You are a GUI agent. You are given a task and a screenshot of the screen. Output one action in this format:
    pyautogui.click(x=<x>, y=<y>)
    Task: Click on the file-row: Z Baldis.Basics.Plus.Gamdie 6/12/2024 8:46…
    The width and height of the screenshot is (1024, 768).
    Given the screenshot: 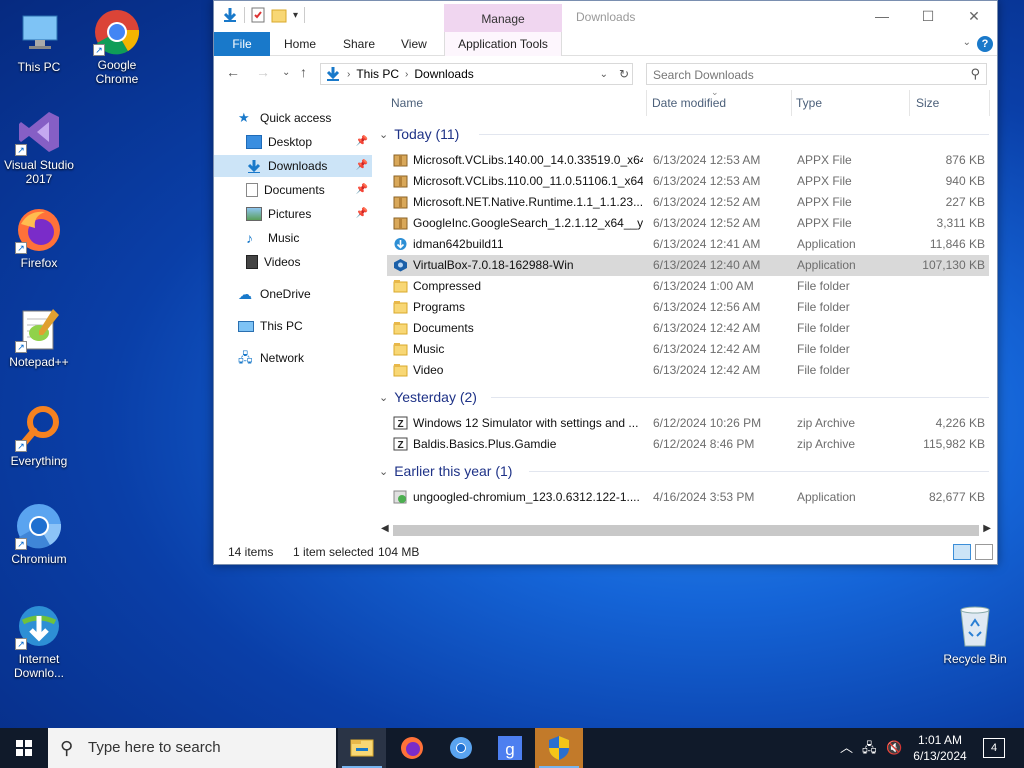 What is the action you would take?
    pyautogui.click(x=688, y=444)
    